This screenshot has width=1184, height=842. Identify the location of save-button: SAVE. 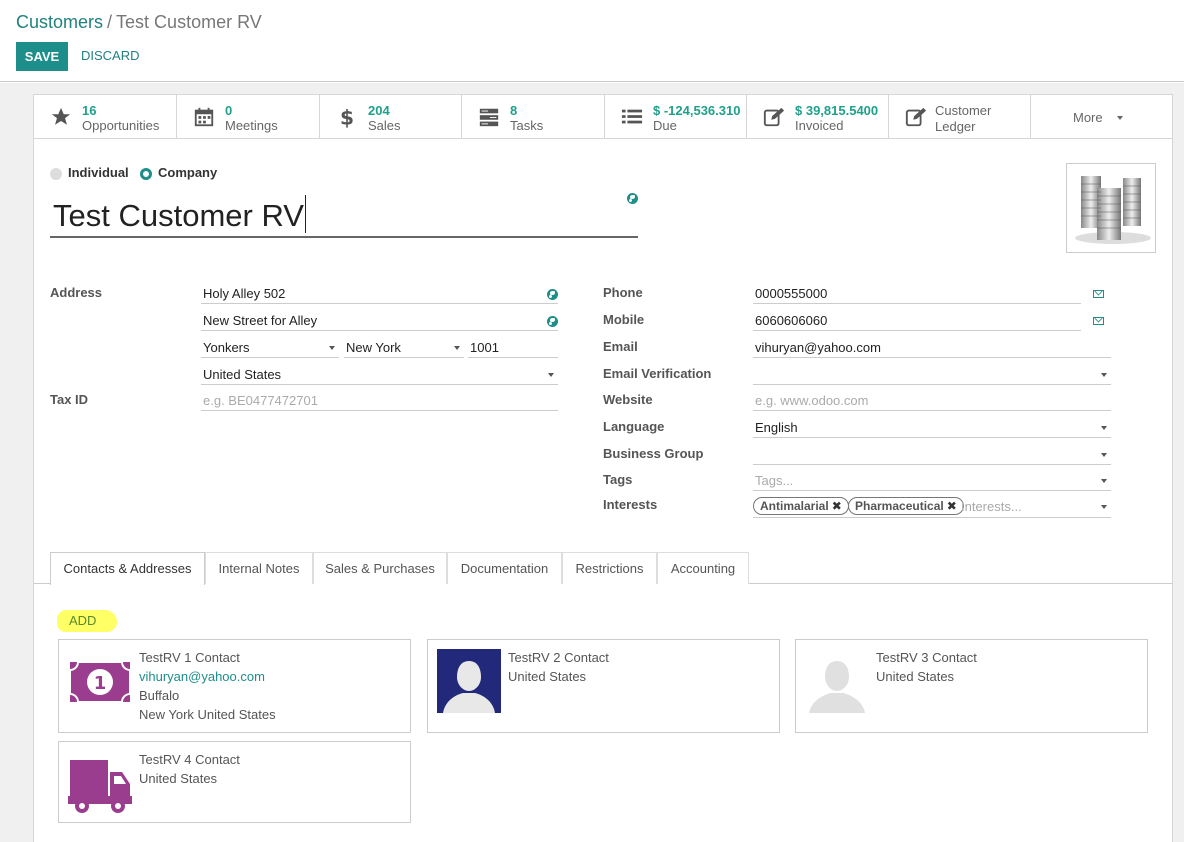
(42, 56).